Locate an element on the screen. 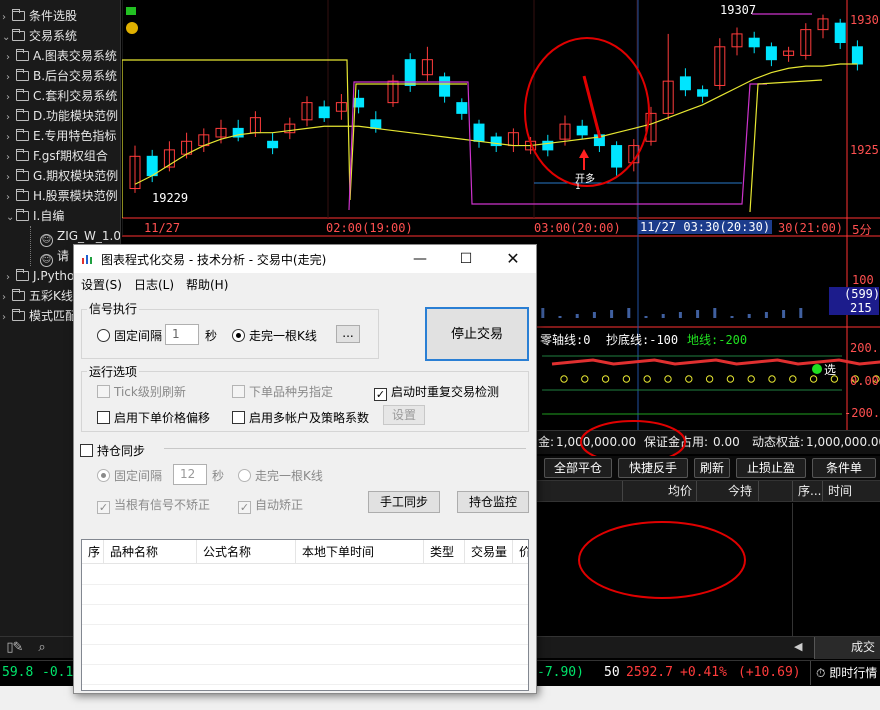 This screenshot has width=880, height=710. edit-icon: ✎ is located at coordinates (18, 648).